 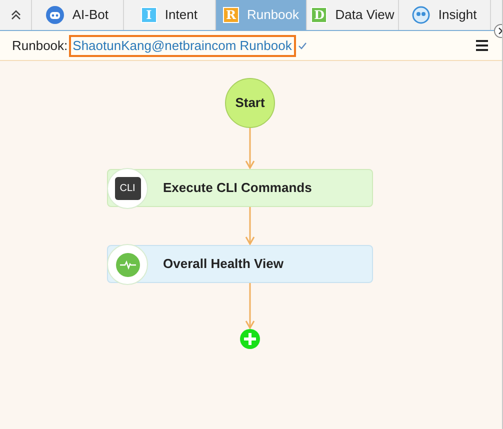 What do you see at coordinates (16, 15) in the screenshot?
I see `double-chevron-up-icon` at bounding box center [16, 15].